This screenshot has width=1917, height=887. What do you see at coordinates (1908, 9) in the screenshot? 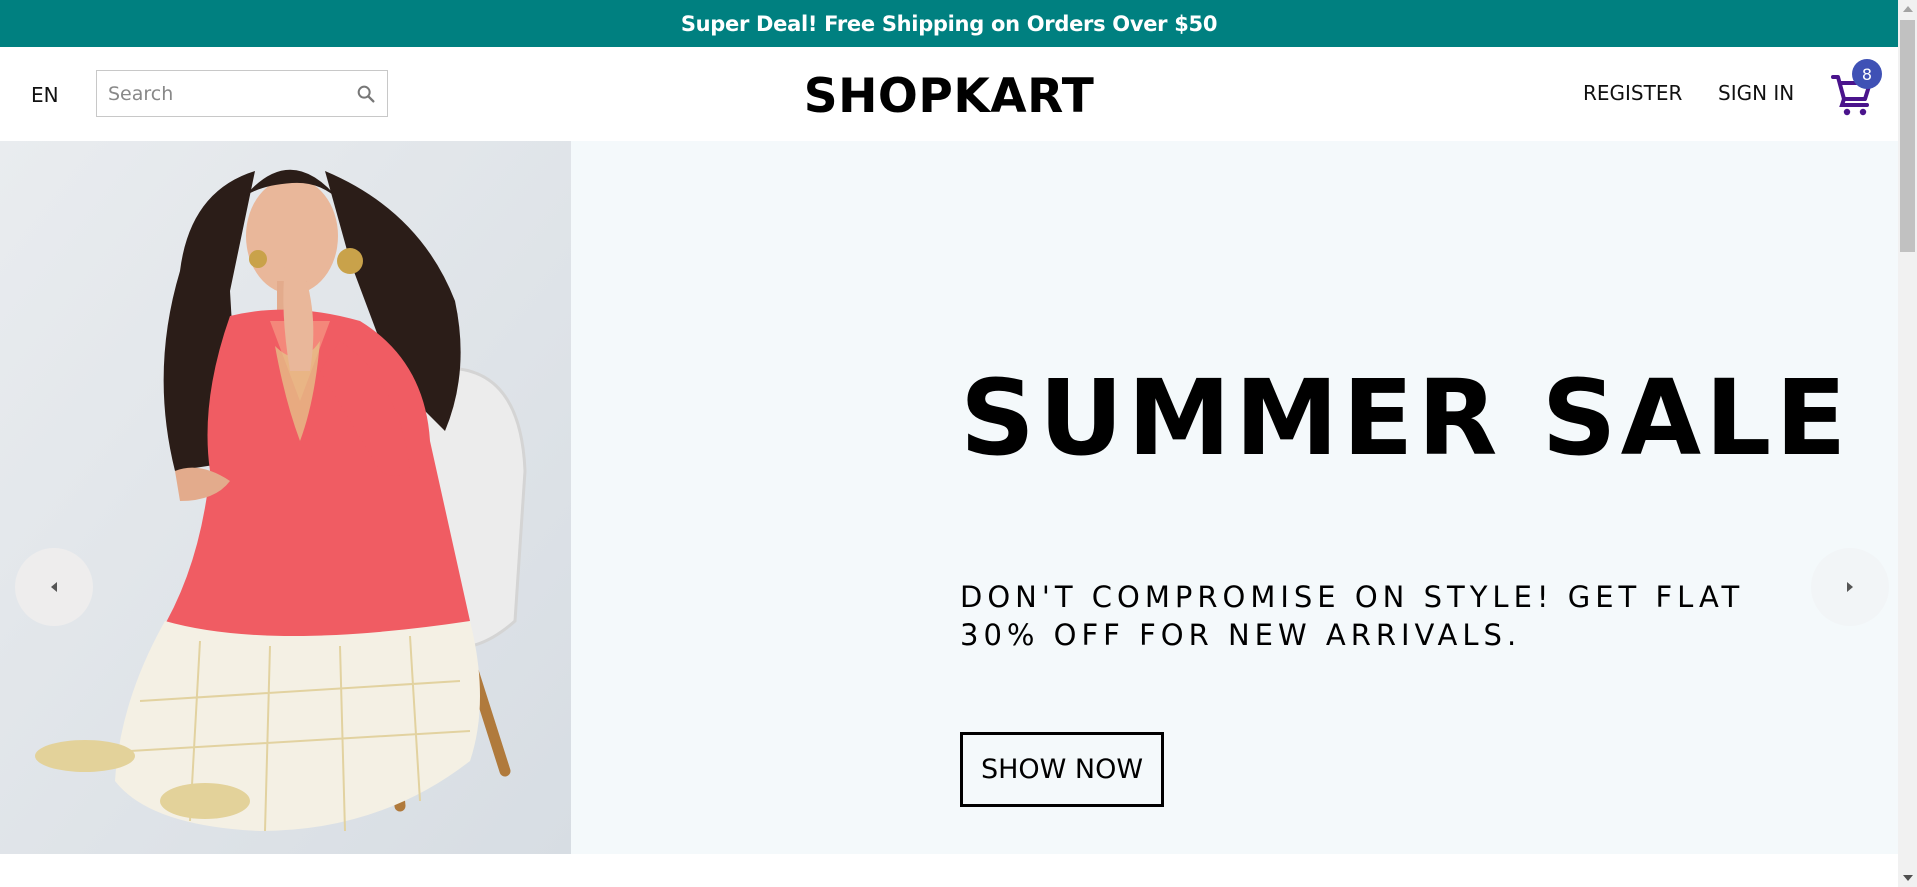
I see `scroll-up-arrow-icon` at bounding box center [1908, 9].